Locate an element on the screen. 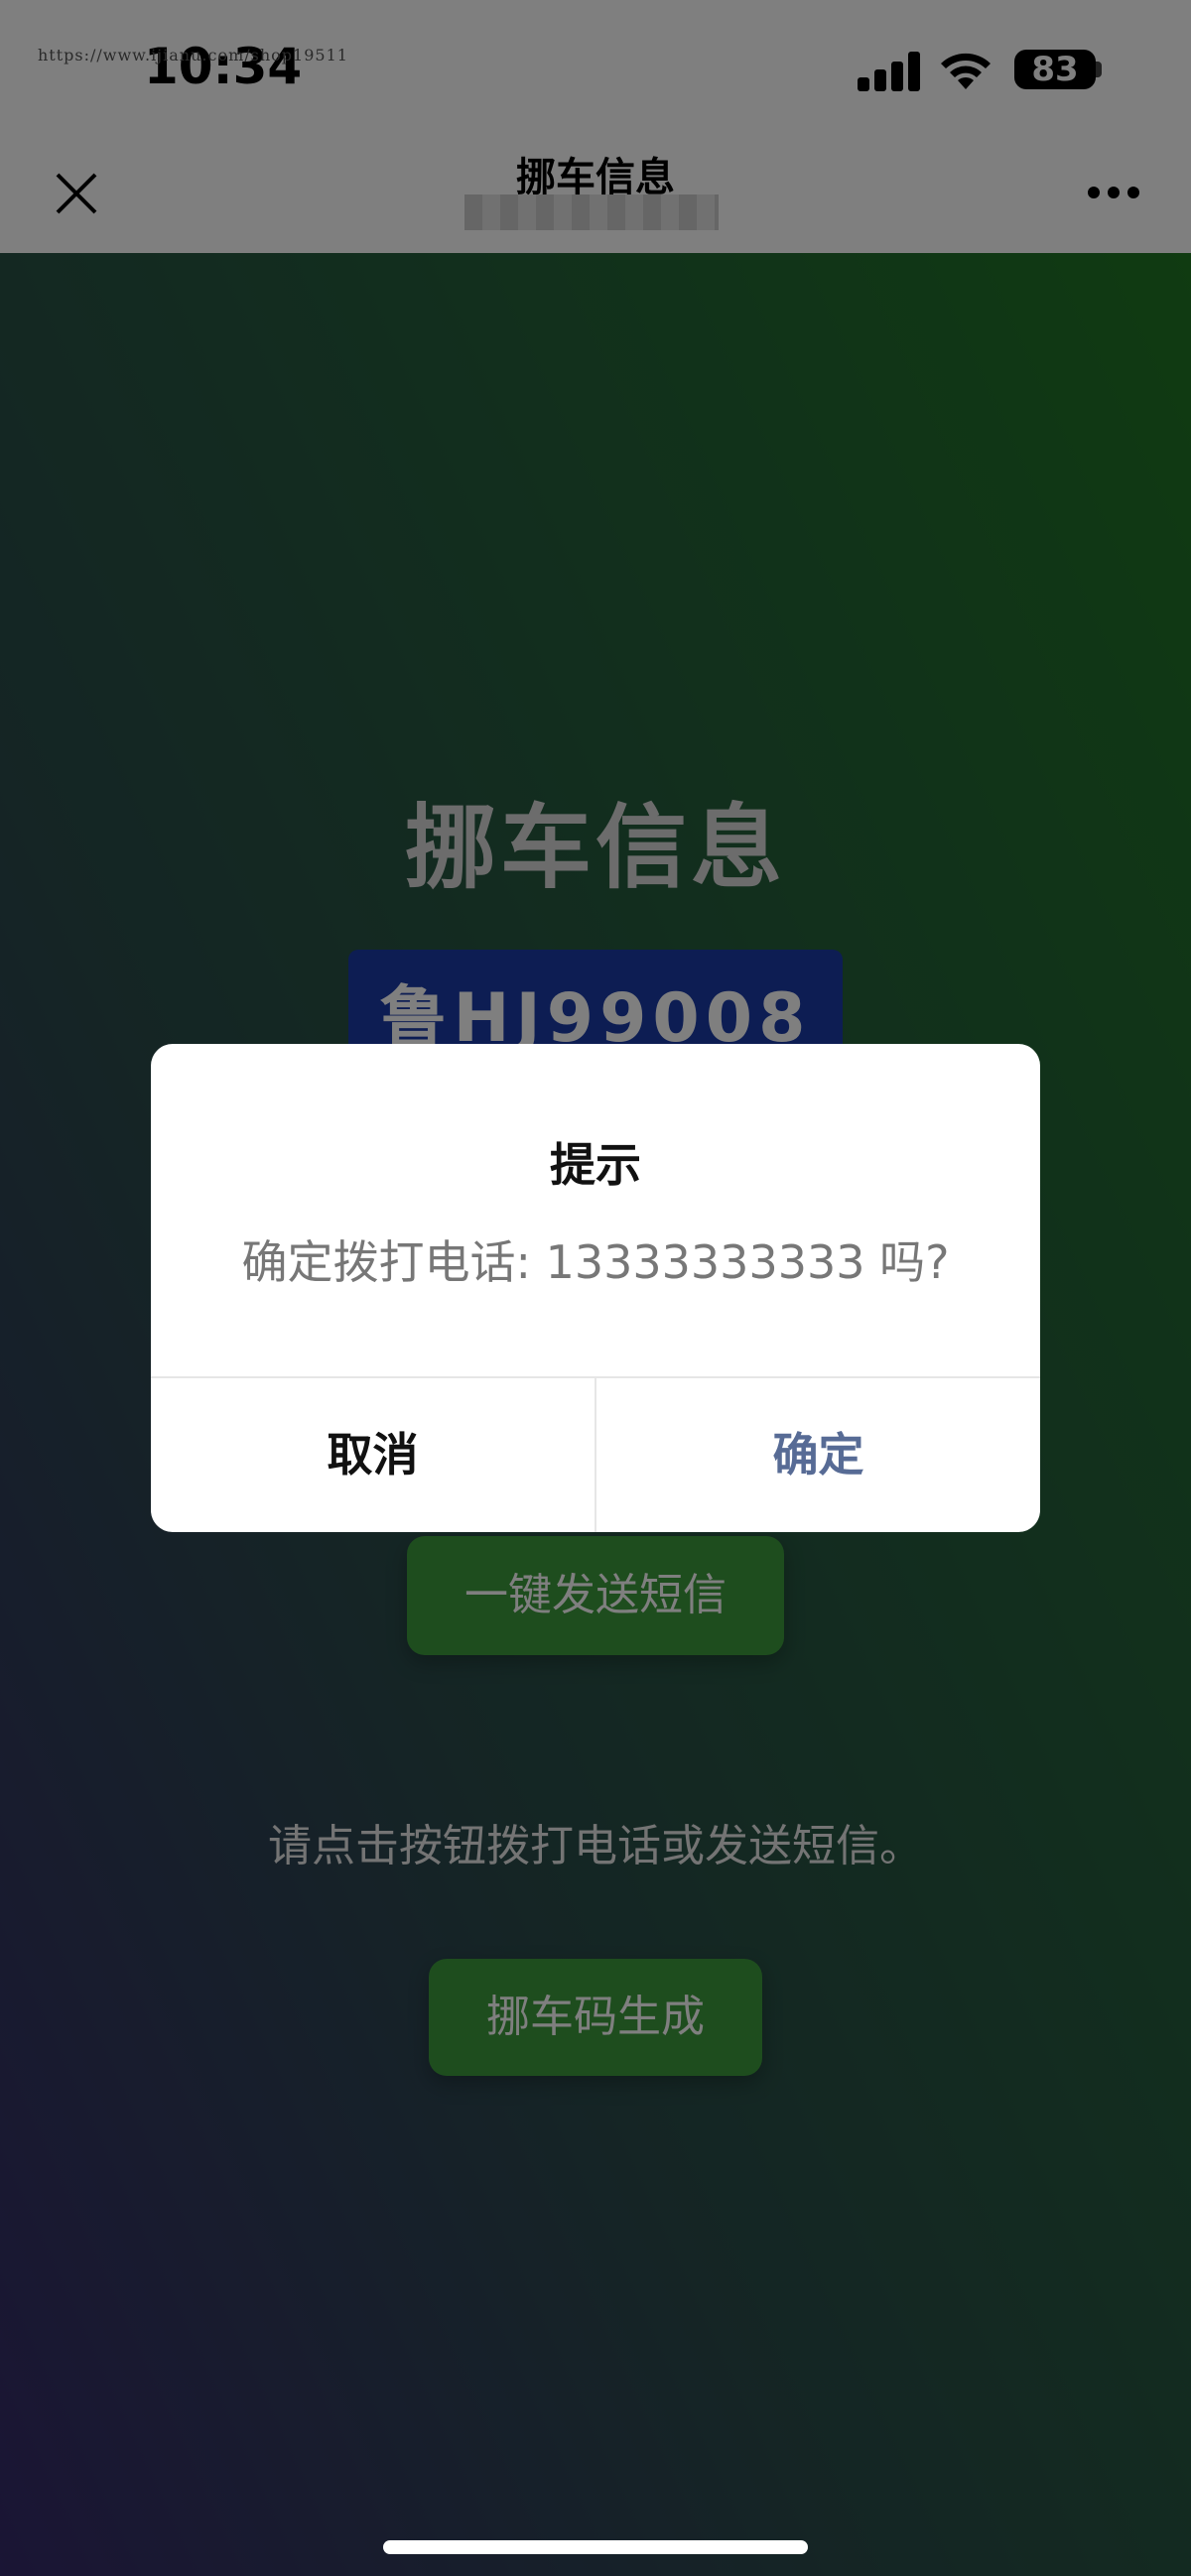 The width and height of the screenshot is (1191, 2576). confirm-dialog: 提示 确定拨打电话: 13333333333 吗? 取消 确定 is located at coordinates (595, 1288).